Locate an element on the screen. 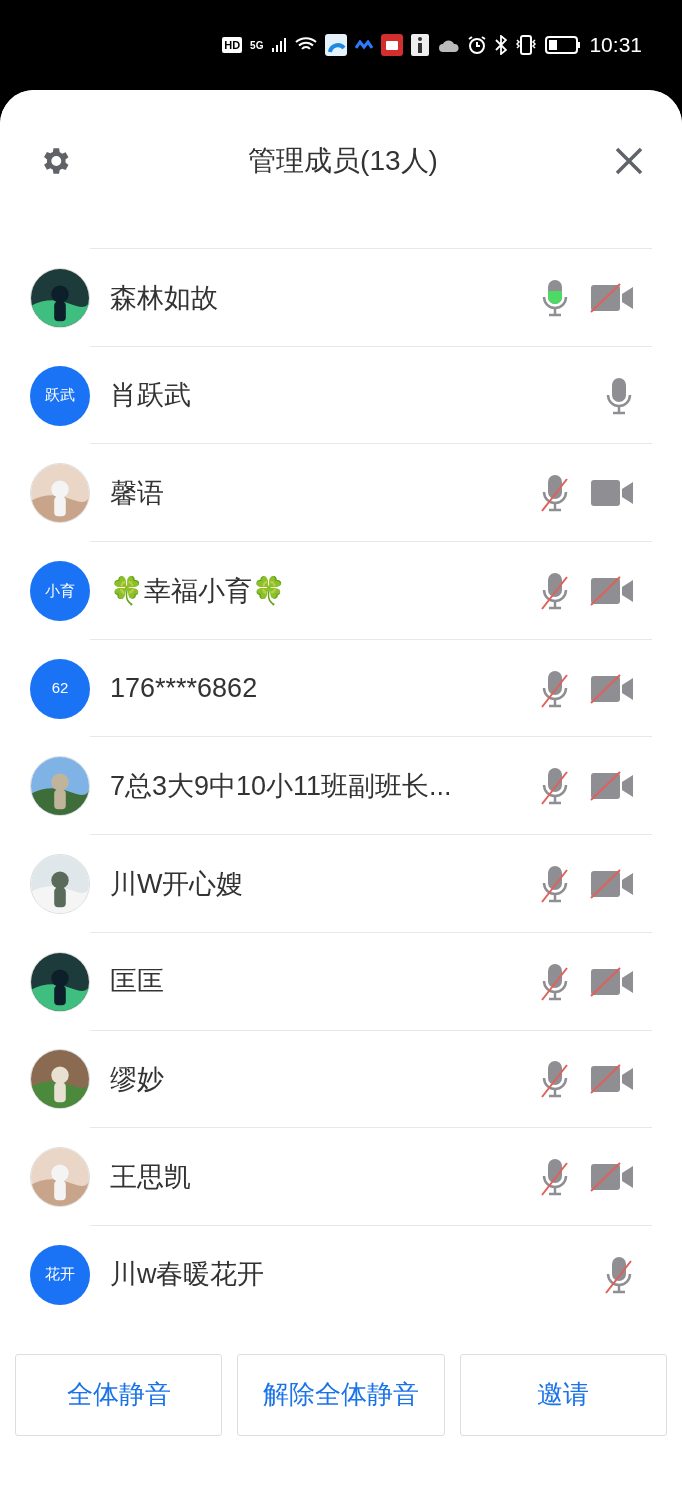  network-label: 5G is located at coordinates (257, 45).